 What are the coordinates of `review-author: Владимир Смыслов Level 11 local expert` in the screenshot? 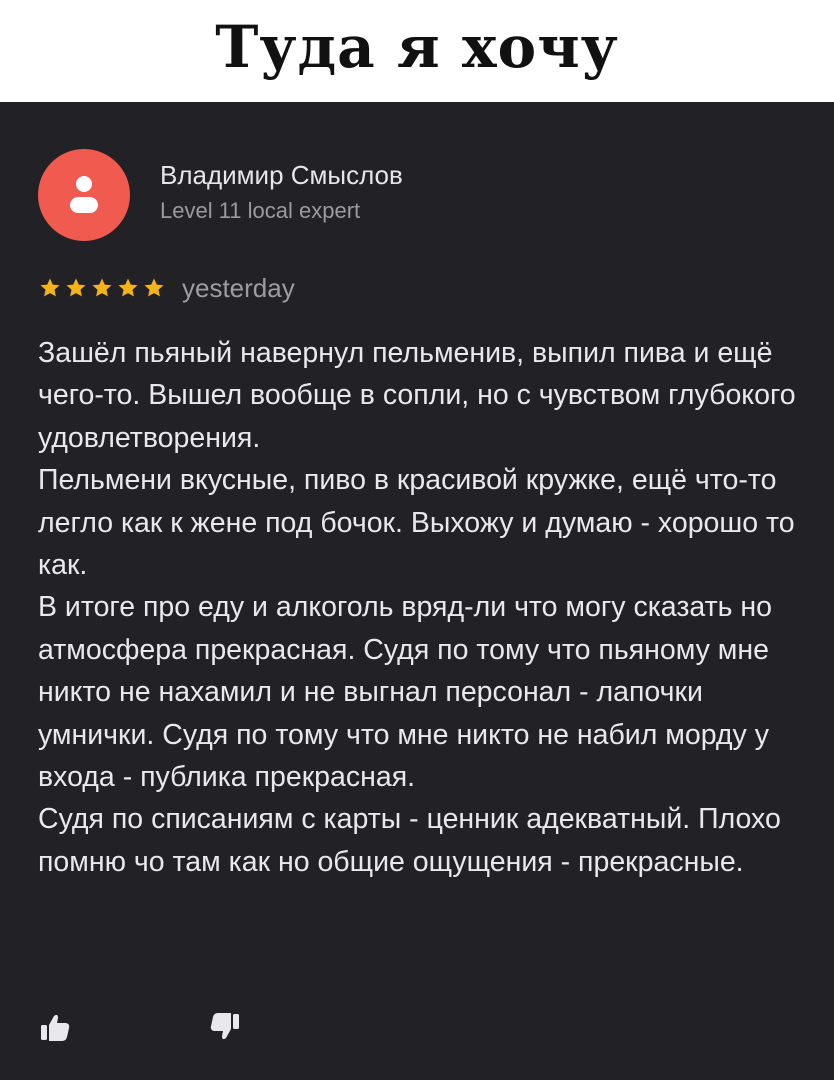 It's located at (220, 195).